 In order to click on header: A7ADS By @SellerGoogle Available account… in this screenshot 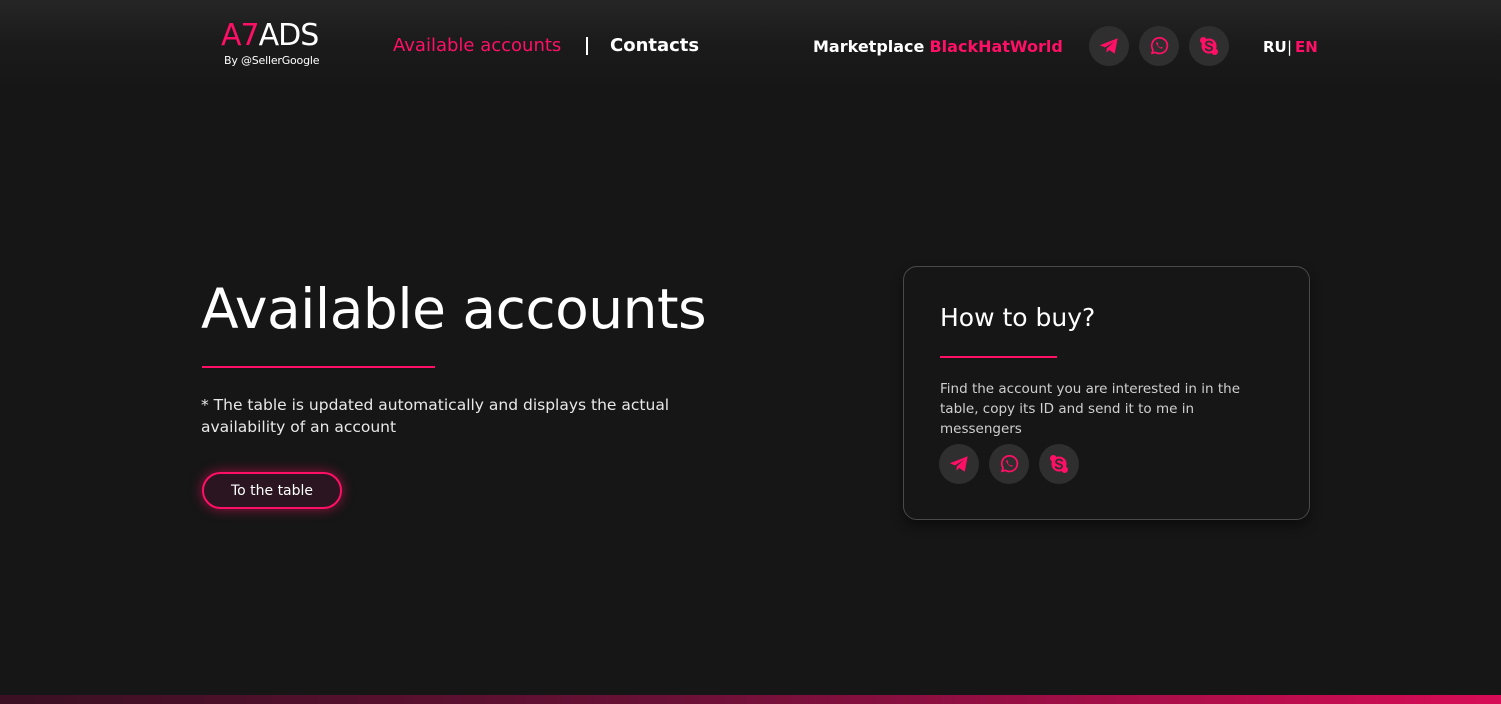, I will do `click(750, 46)`.